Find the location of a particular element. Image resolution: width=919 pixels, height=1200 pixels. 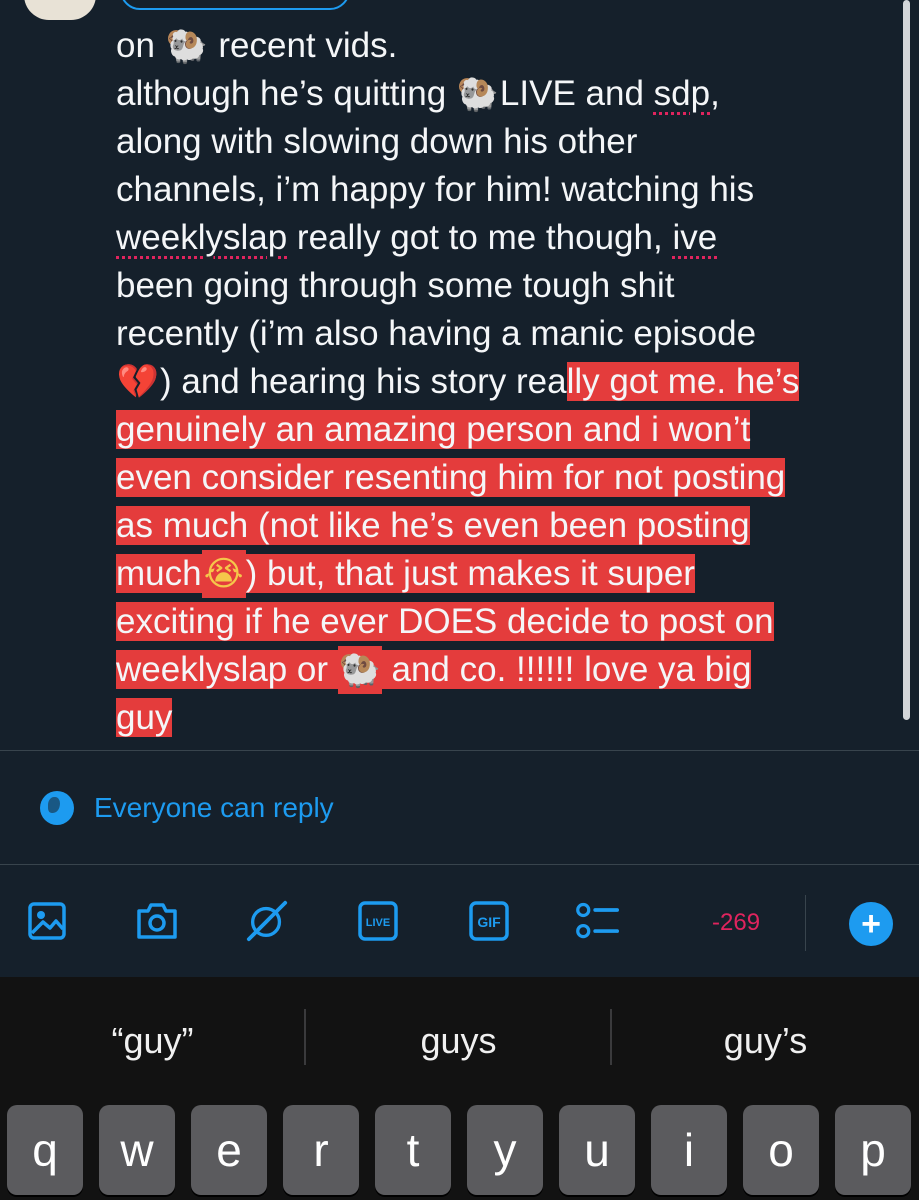

key-y: y is located at coordinates (505, 1150).